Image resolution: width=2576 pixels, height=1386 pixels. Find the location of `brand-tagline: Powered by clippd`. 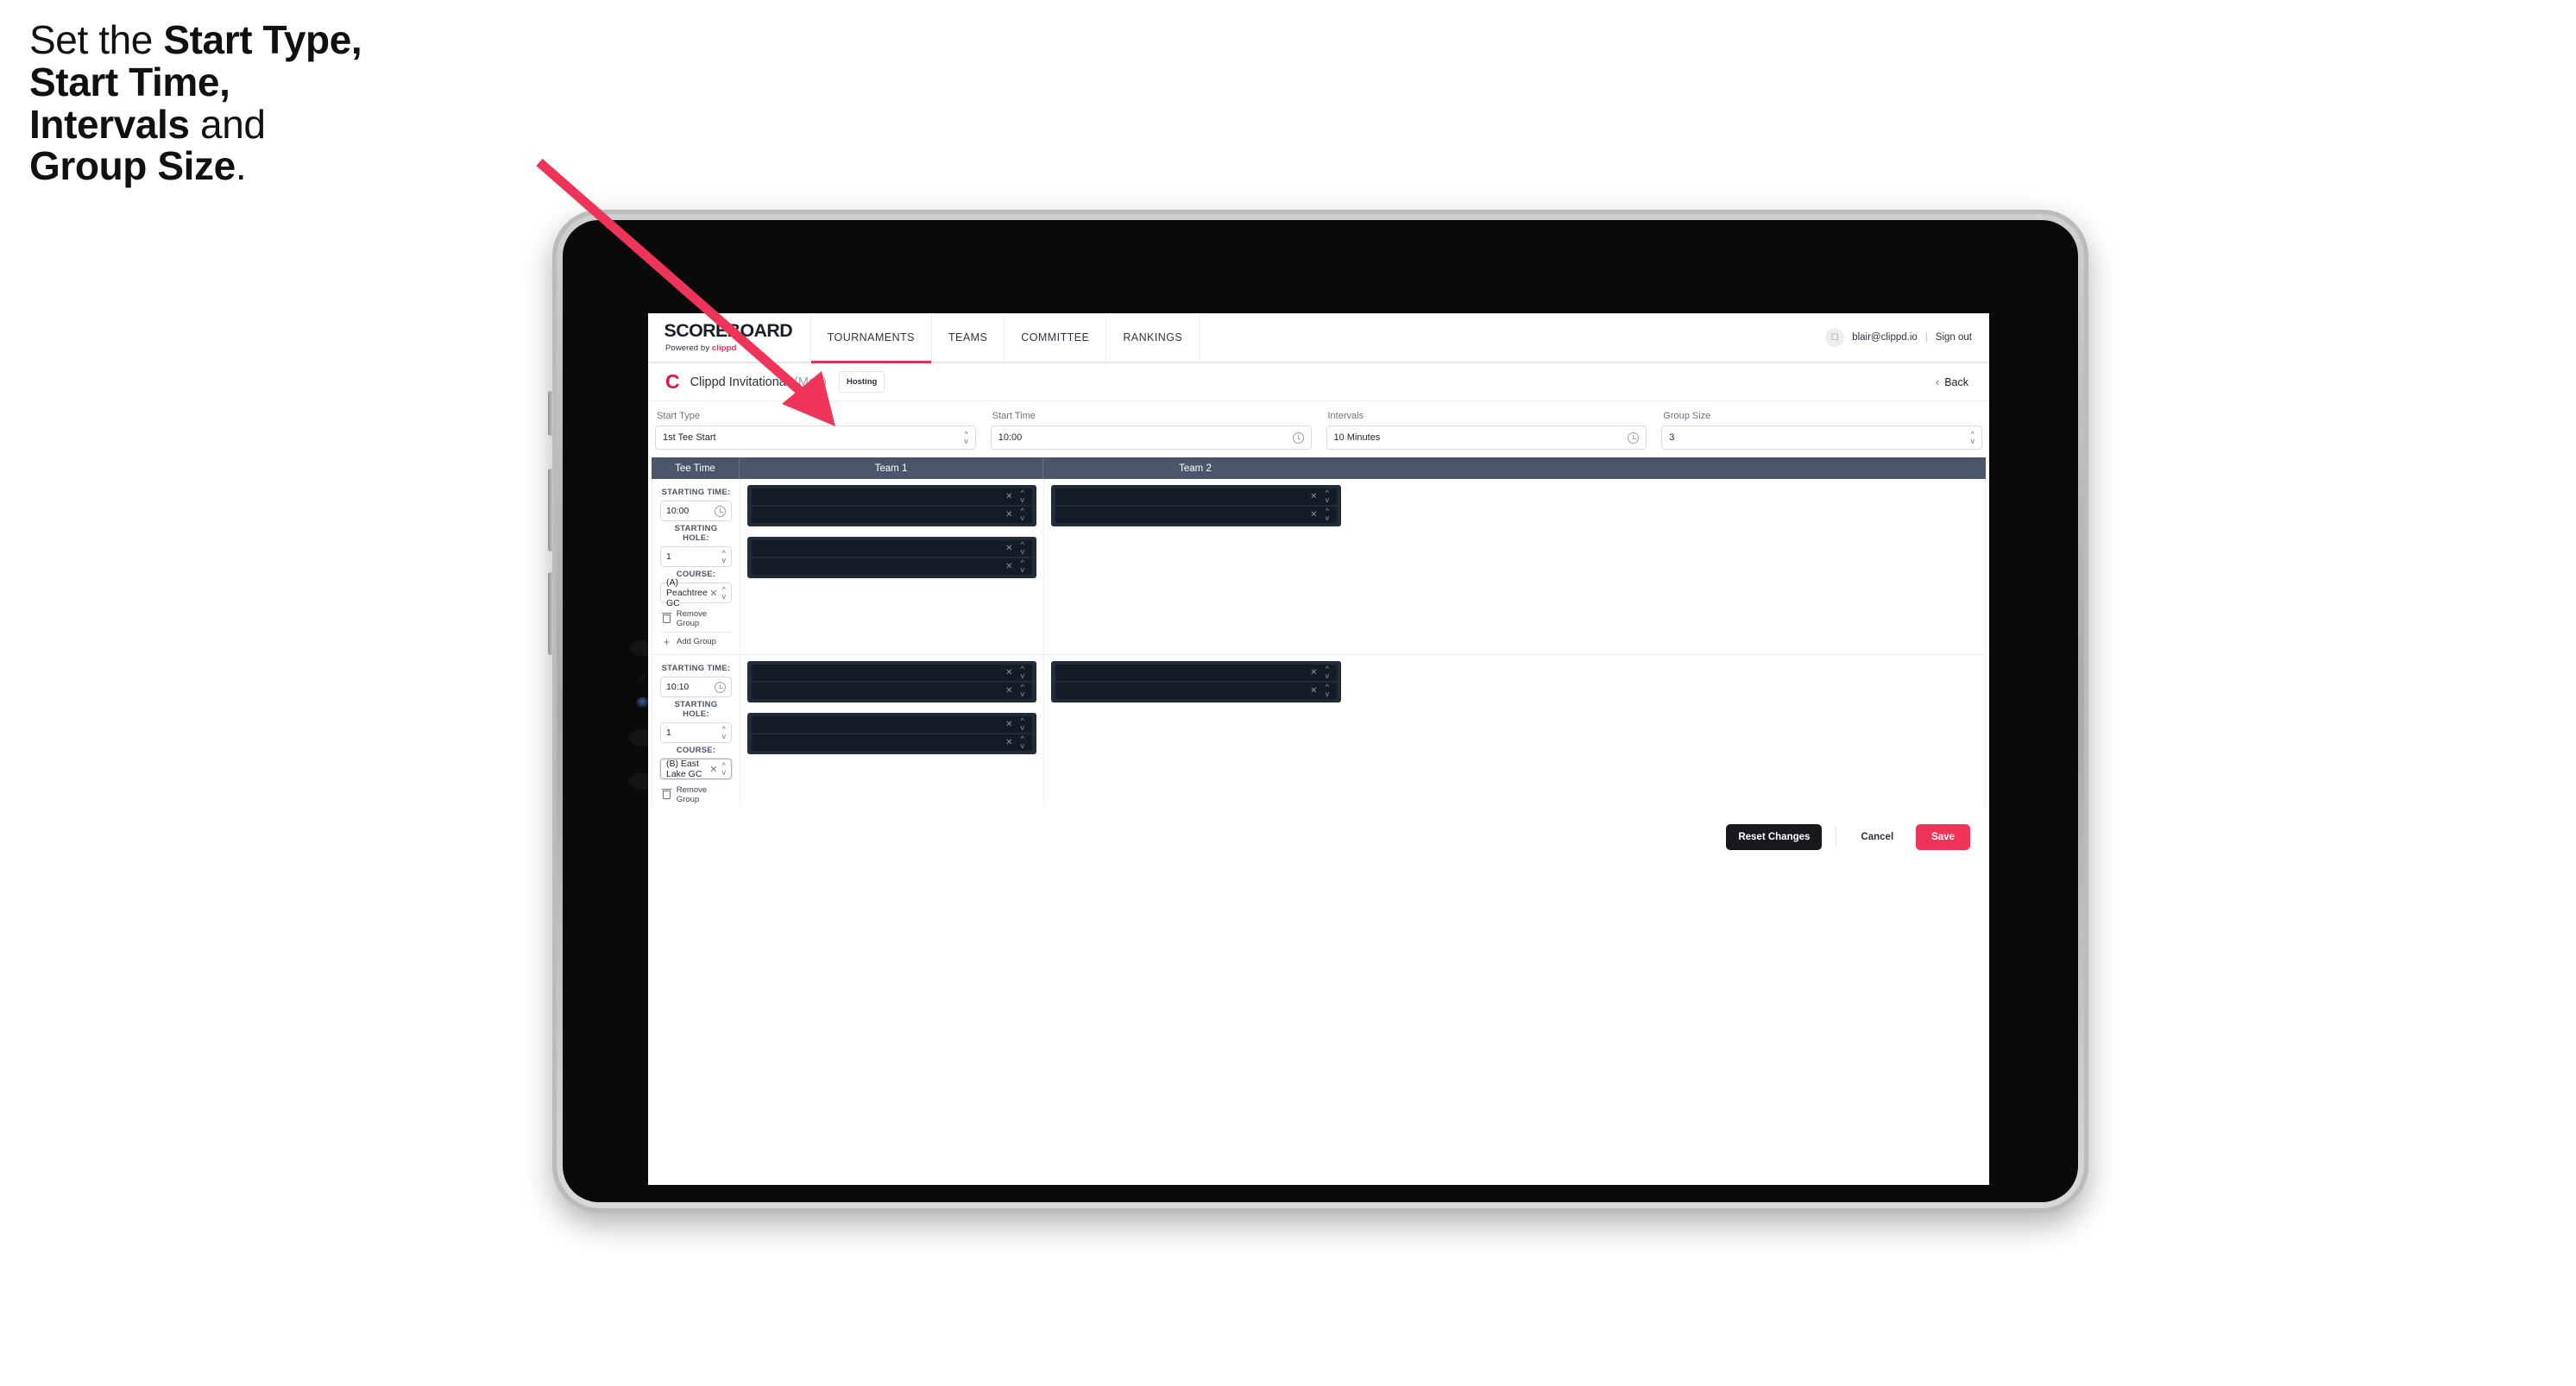

brand-tagline: Powered by clippd is located at coordinates (728, 348).